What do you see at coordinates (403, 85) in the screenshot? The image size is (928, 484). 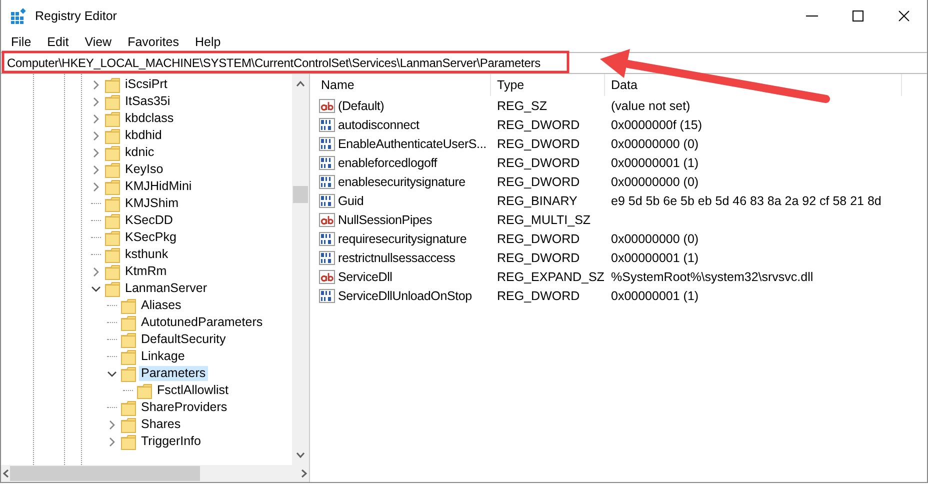 I see `column-header: Name` at bounding box center [403, 85].